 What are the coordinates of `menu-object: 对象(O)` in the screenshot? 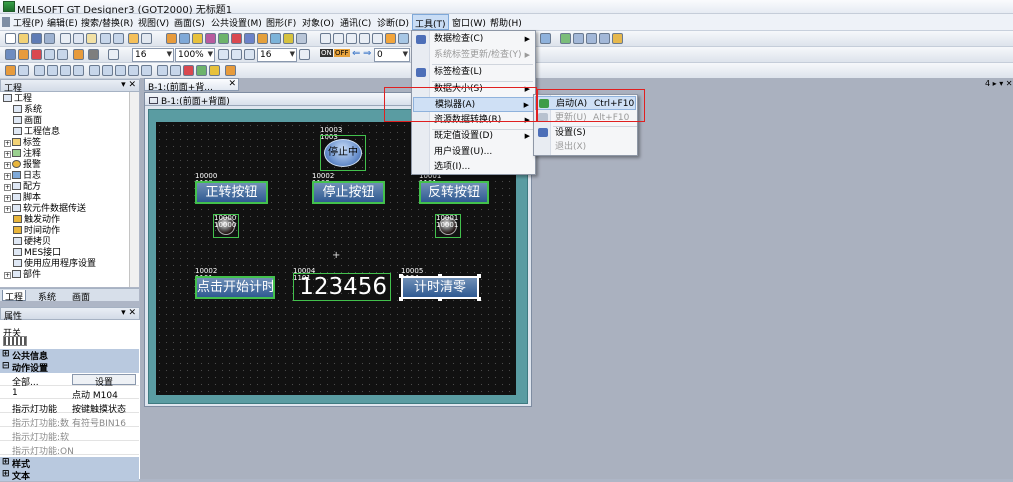 It's located at (318, 22).